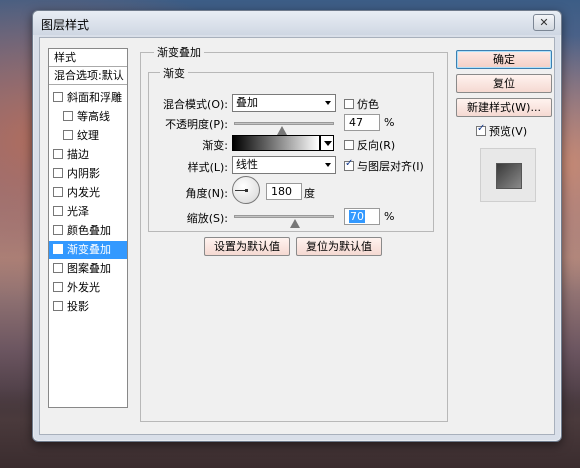  What do you see at coordinates (327, 143) in the screenshot?
I see `gradient-dropdown-button` at bounding box center [327, 143].